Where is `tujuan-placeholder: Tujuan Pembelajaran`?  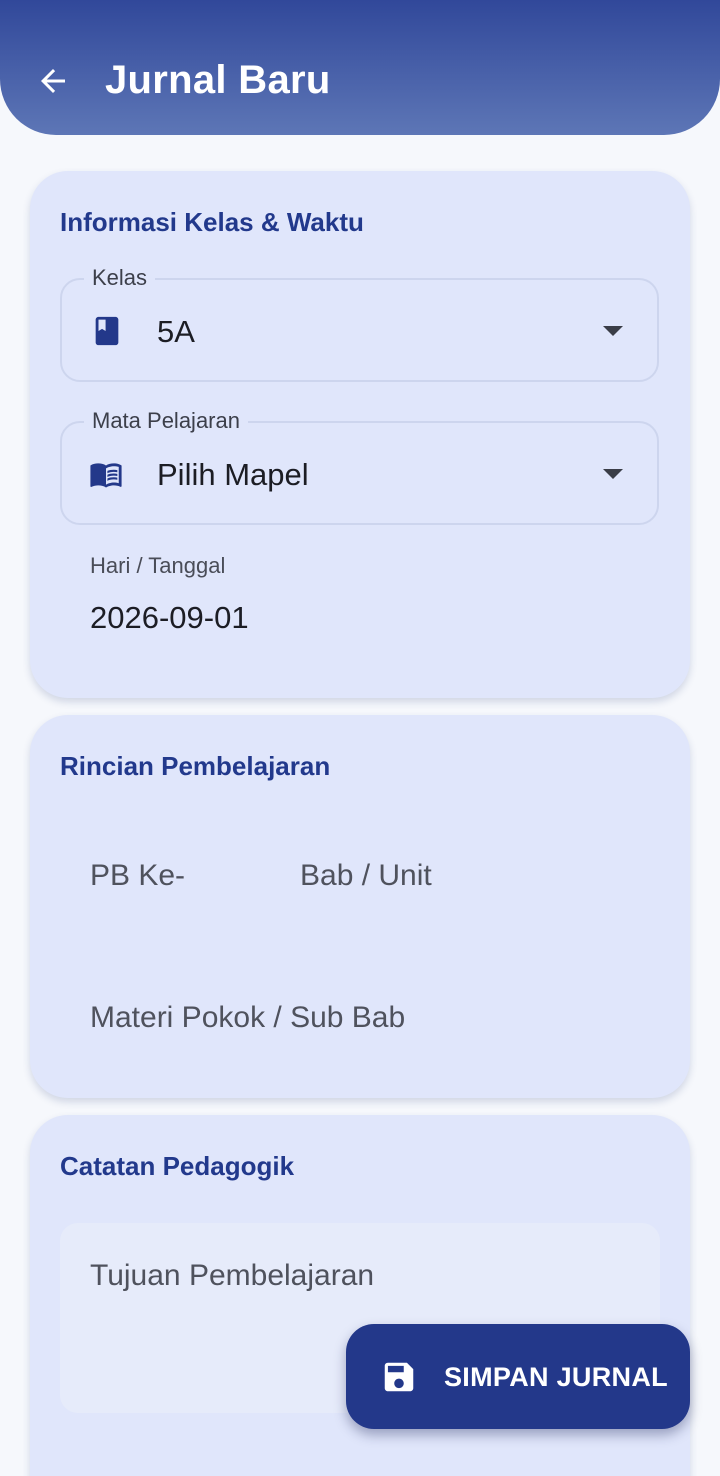
tujuan-placeholder: Tujuan Pembelajaran is located at coordinates (232, 1275).